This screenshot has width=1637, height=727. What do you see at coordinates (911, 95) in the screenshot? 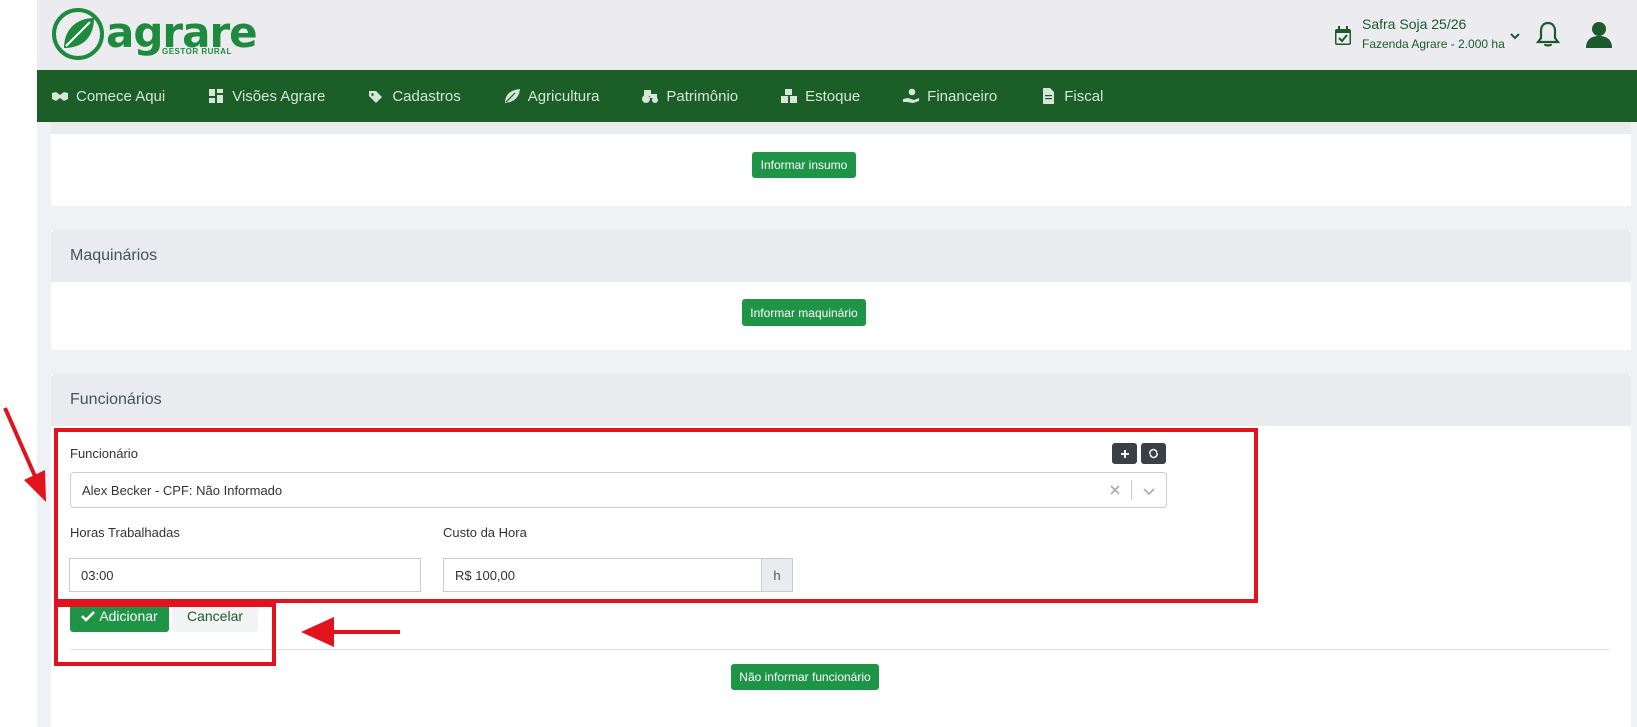
I see `hand-money-icon` at bounding box center [911, 95].